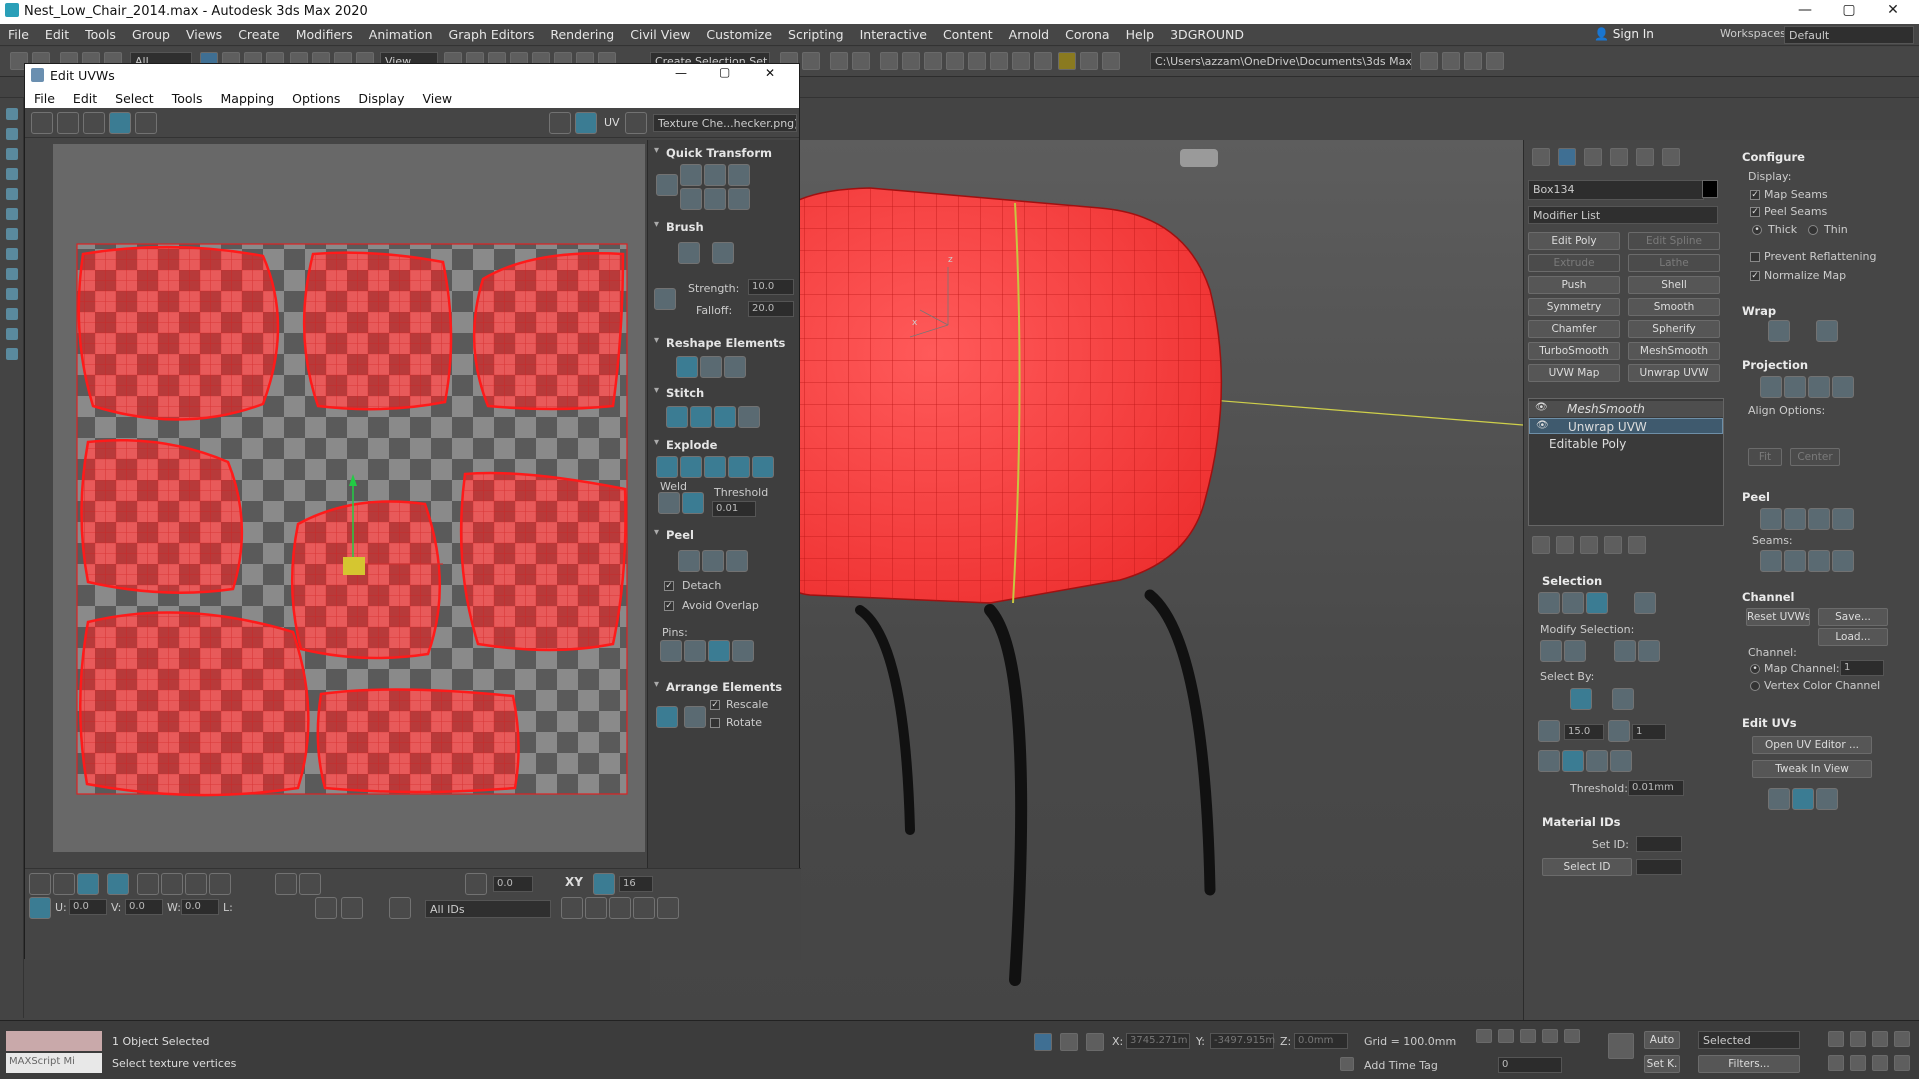 Image resolution: width=1919 pixels, height=1079 pixels. I want to click on menu-item-animation: Animation, so click(401, 33).